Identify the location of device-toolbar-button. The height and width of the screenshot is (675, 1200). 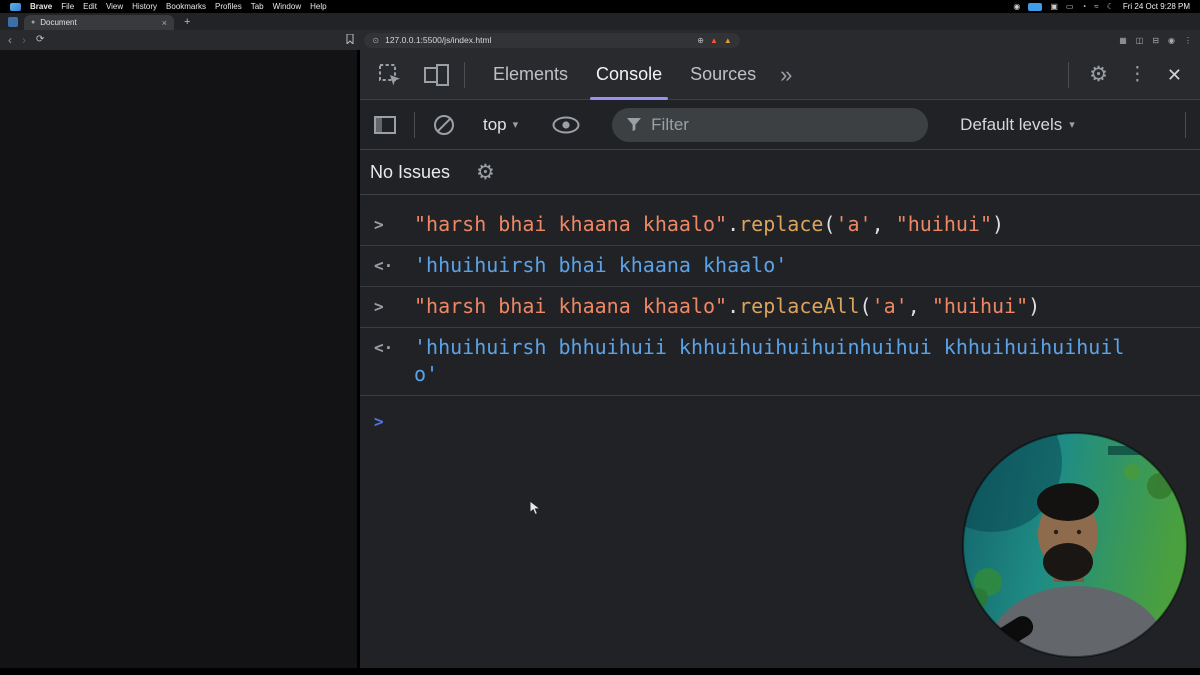
(437, 74).